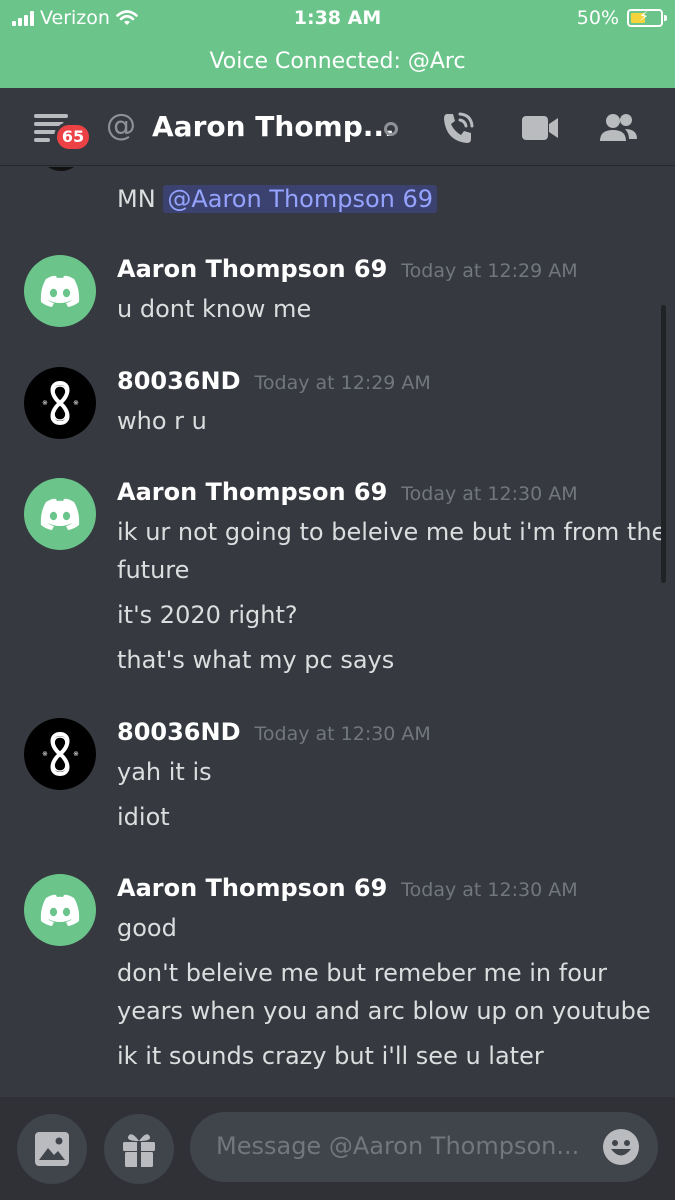 The height and width of the screenshot is (1200, 675). I want to click on message-line: idiot, so click(143, 817).